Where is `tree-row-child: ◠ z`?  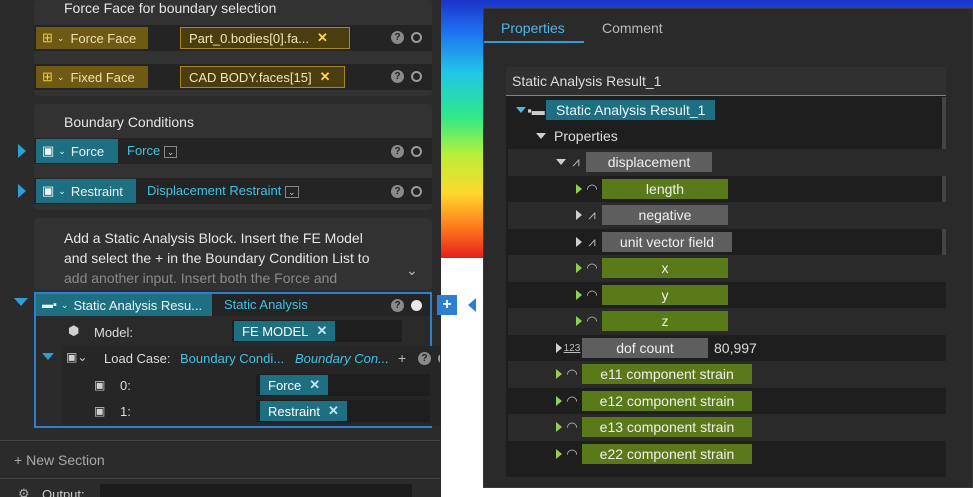 tree-row-child: ◠ z is located at coordinates (727, 321).